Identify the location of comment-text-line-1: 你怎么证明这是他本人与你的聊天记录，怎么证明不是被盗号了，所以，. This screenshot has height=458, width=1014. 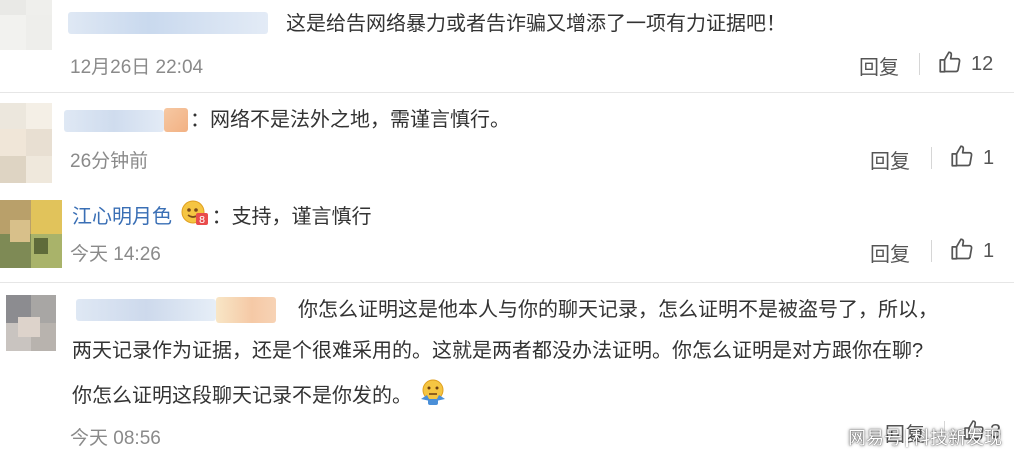
(618, 310).